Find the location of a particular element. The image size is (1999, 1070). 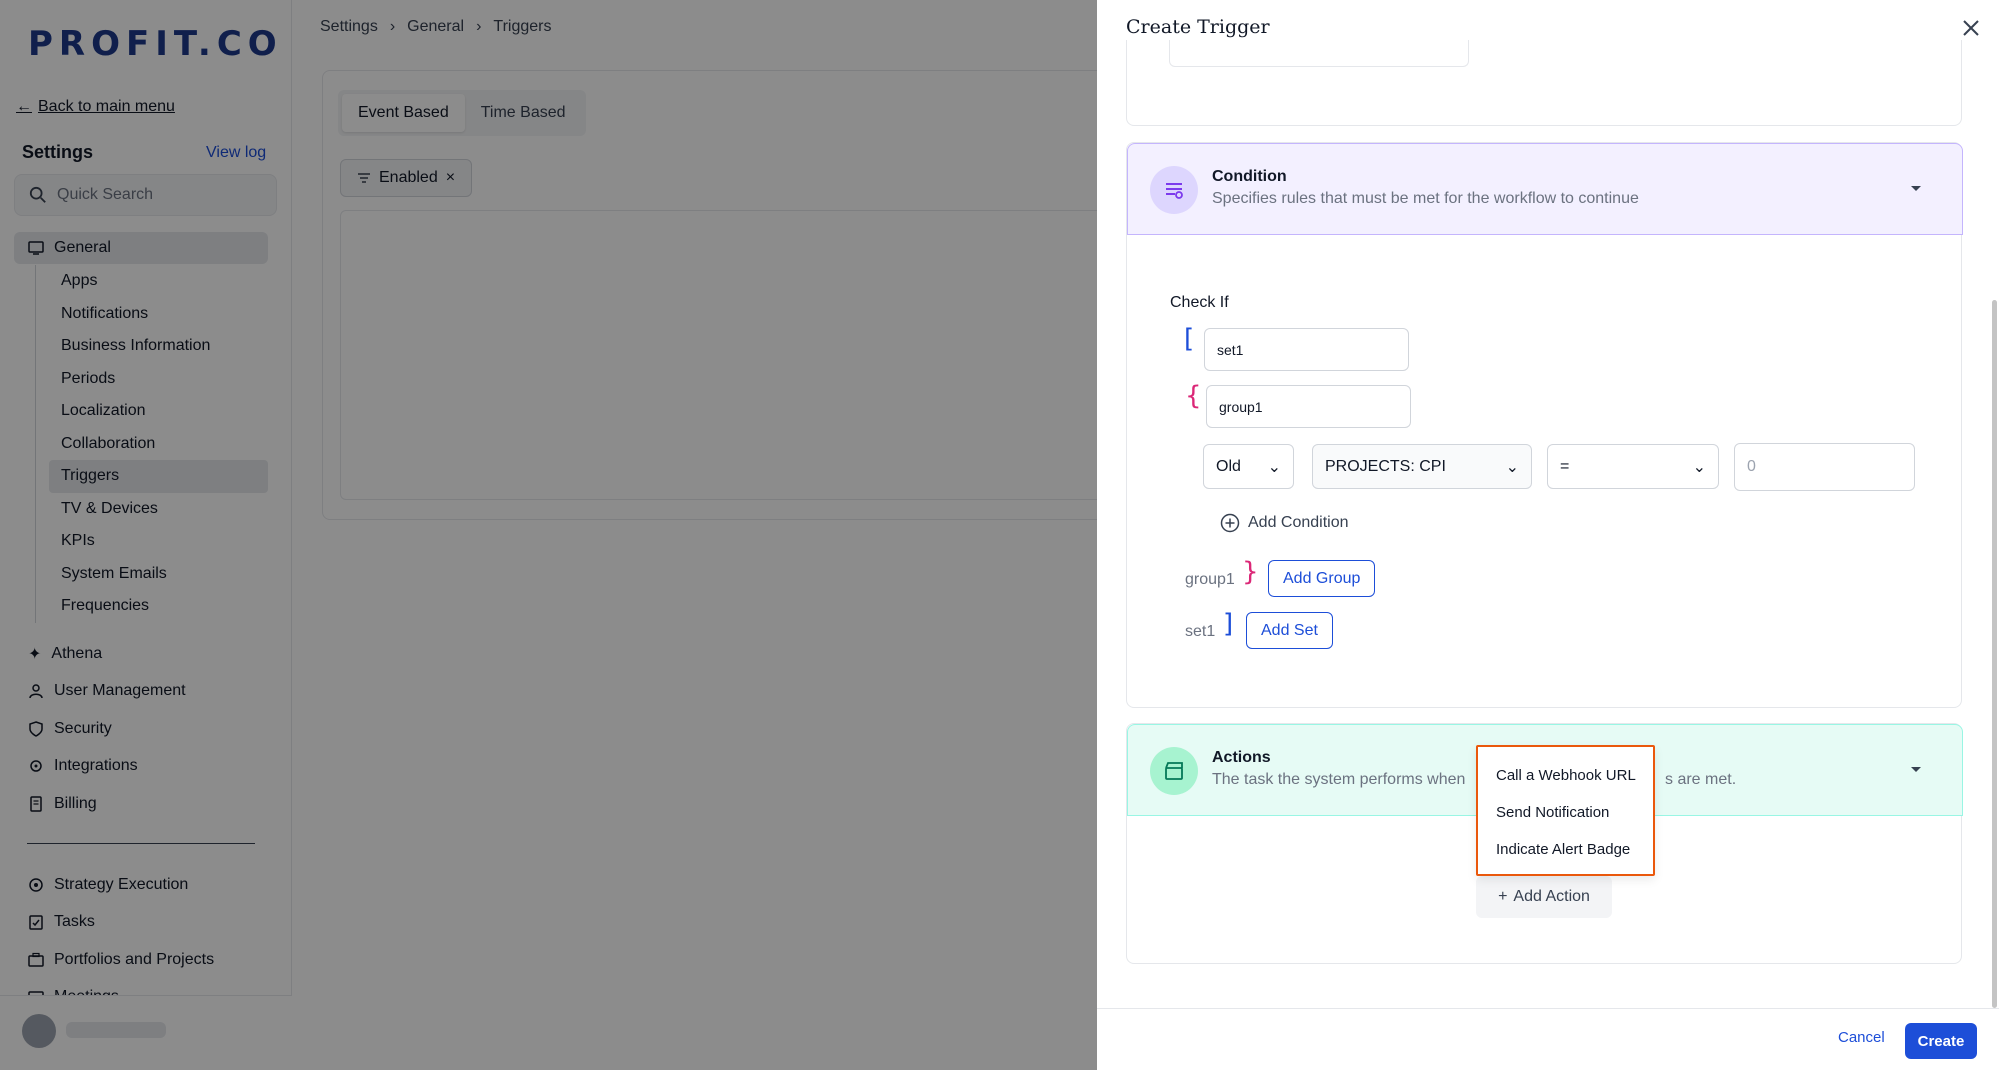

group-close-label: group1 is located at coordinates (1210, 579).